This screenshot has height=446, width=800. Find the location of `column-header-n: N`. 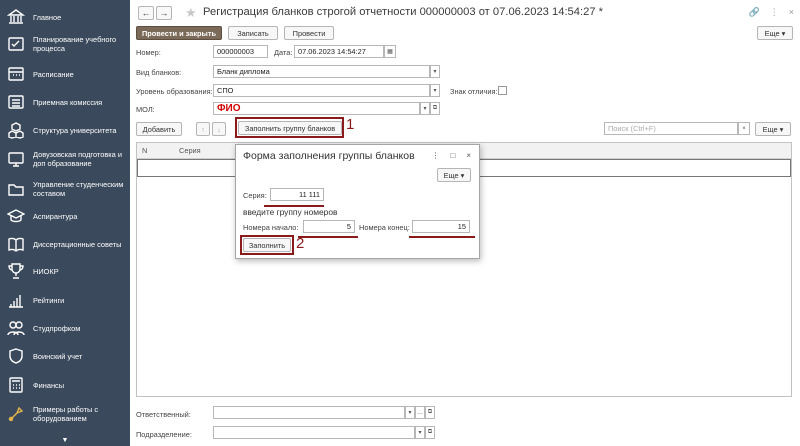

column-header-n: N is located at coordinates (145, 150).